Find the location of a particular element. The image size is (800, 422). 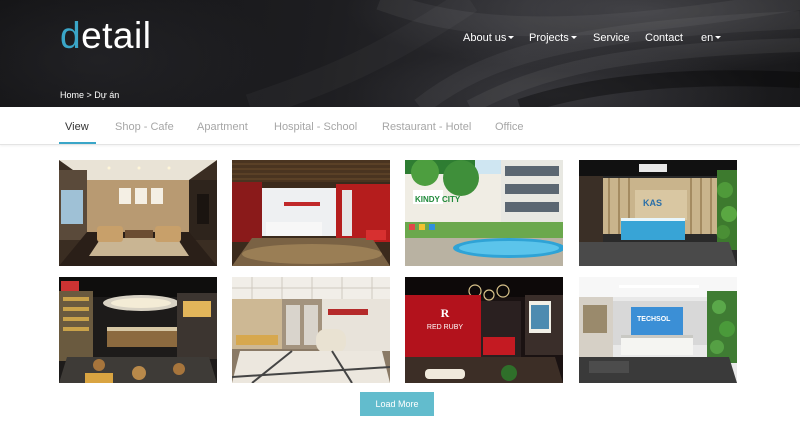

project-thumbnail-school: KINDY CITY is located at coordinates (484, 213).